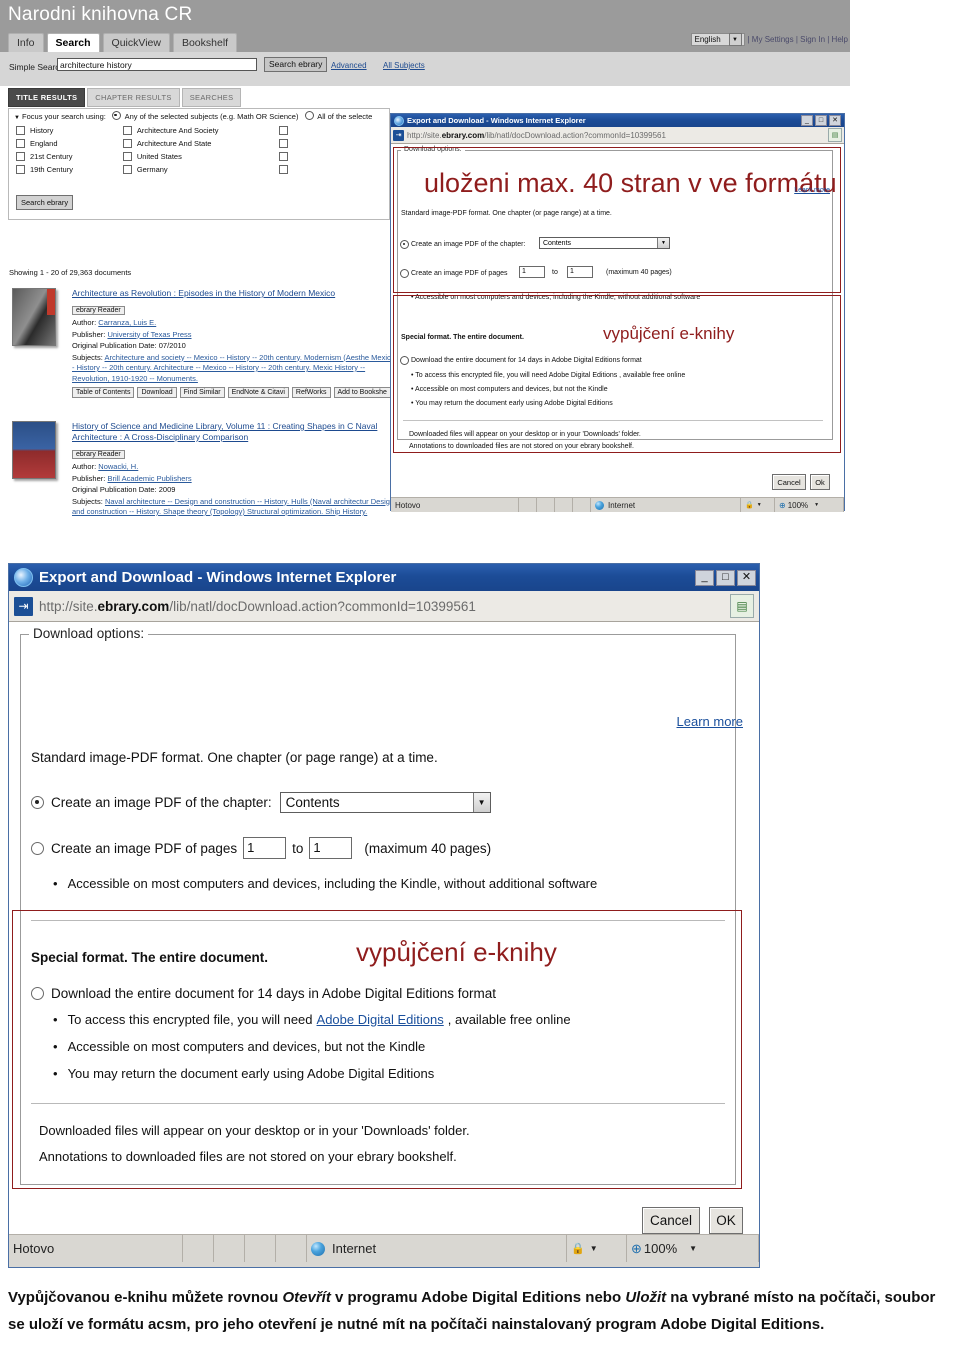 The image size is (960, 1368). Describe the element at coordinates (118, 466) in the screenshot. I see `author-link: Nowacki, H.` at that location.